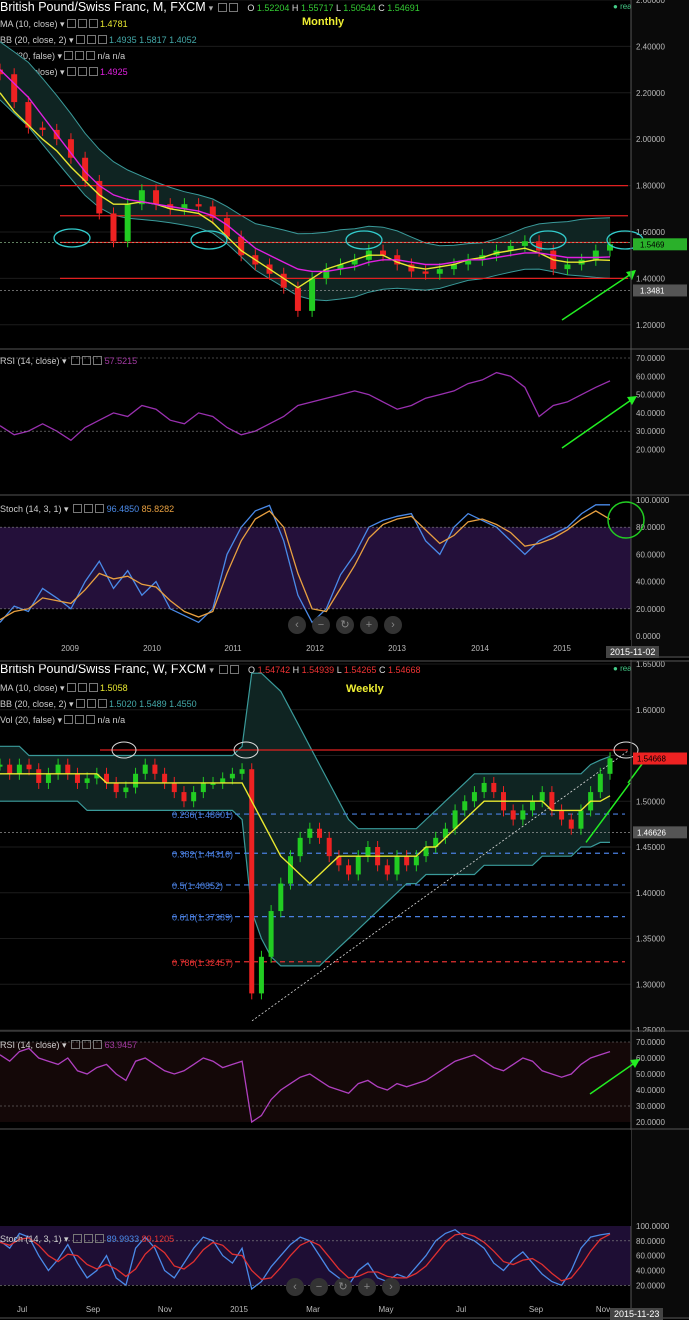 This screenshot has width=689, height=1320. Describe the element at coordinates (634, 668) in the screenshot. I see `realtime-label: realtime` at that location.